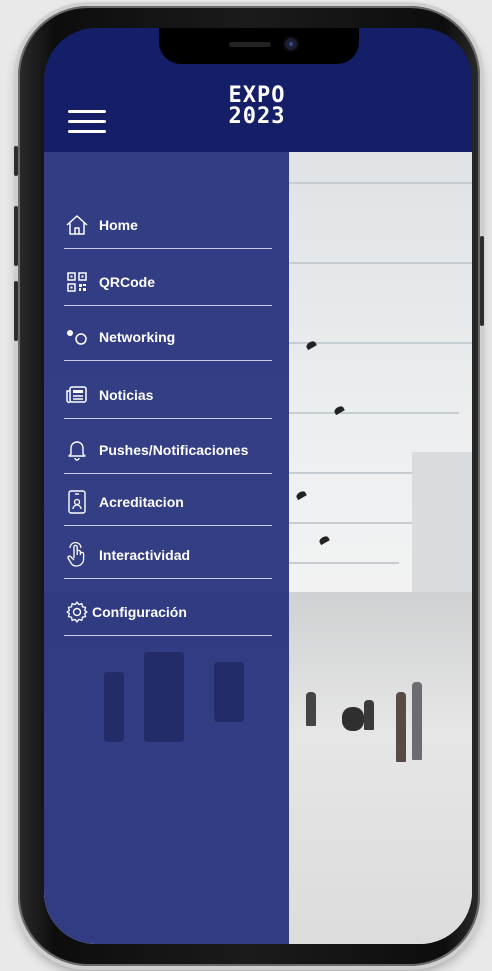 This screenshot has height=971, width=492. Describe the element at coordinates (77, 612) in the screenshot. I see `gear-icon` at that location.